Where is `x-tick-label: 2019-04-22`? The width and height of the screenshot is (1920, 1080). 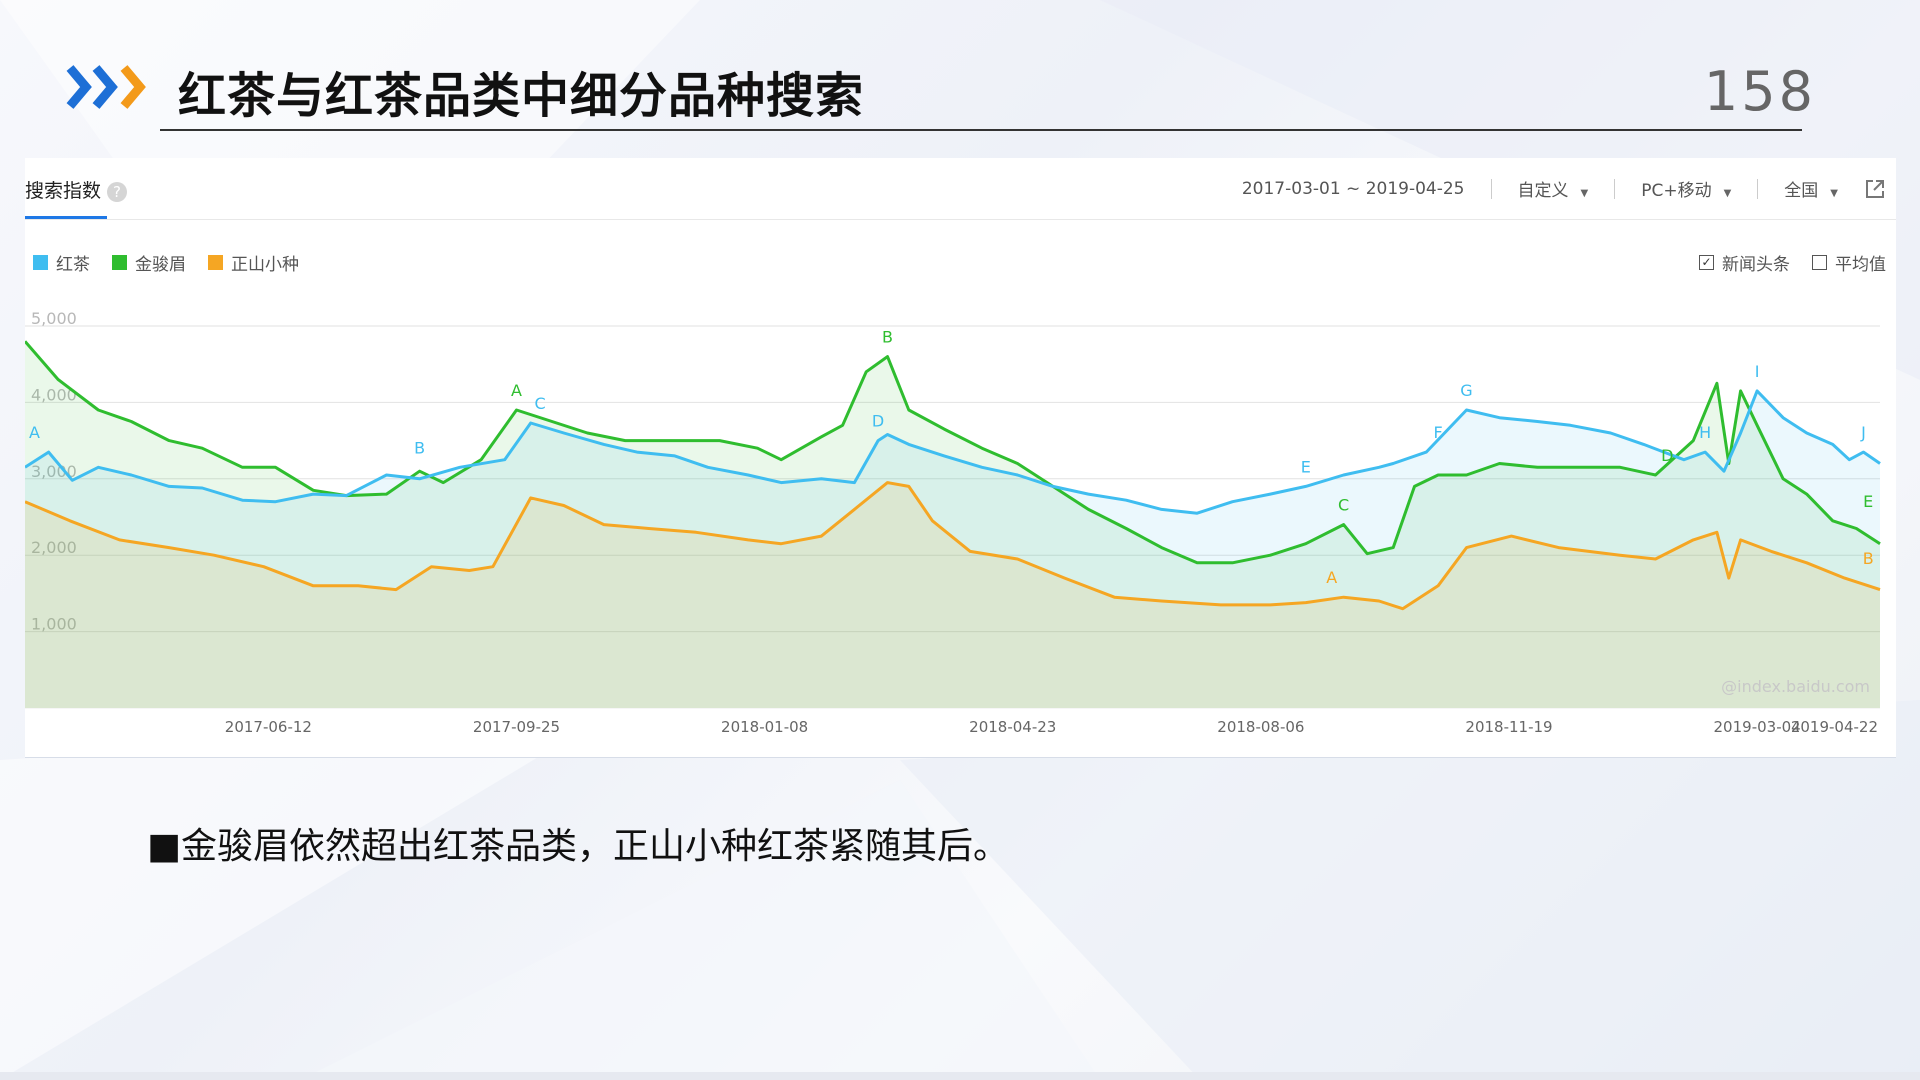 x-tick-label: 2019-04-22 is located at coordinates (1834, 727).